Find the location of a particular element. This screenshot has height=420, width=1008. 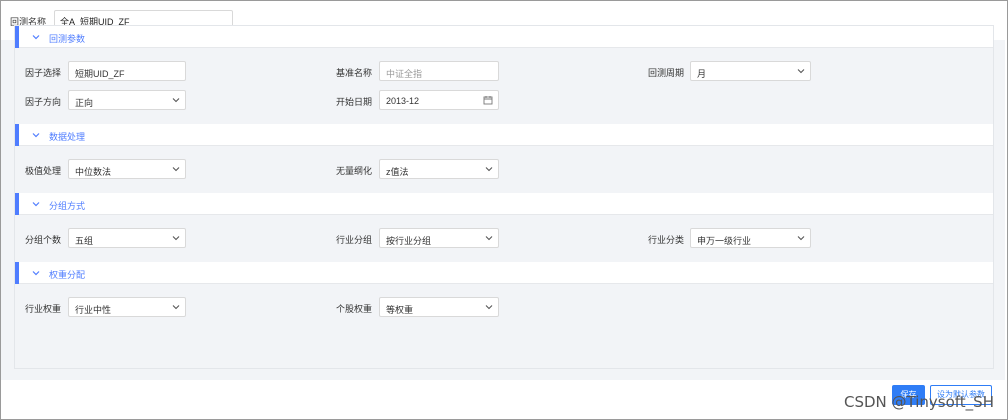

start-date-label: 开始日期 is located at coordinates (354, 102).